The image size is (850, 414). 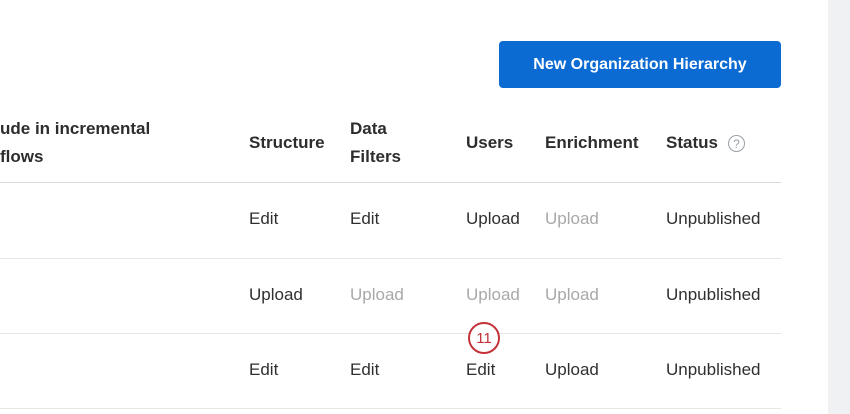 I want to click on question-circle-icon: ?, so click(x=736, y=144).